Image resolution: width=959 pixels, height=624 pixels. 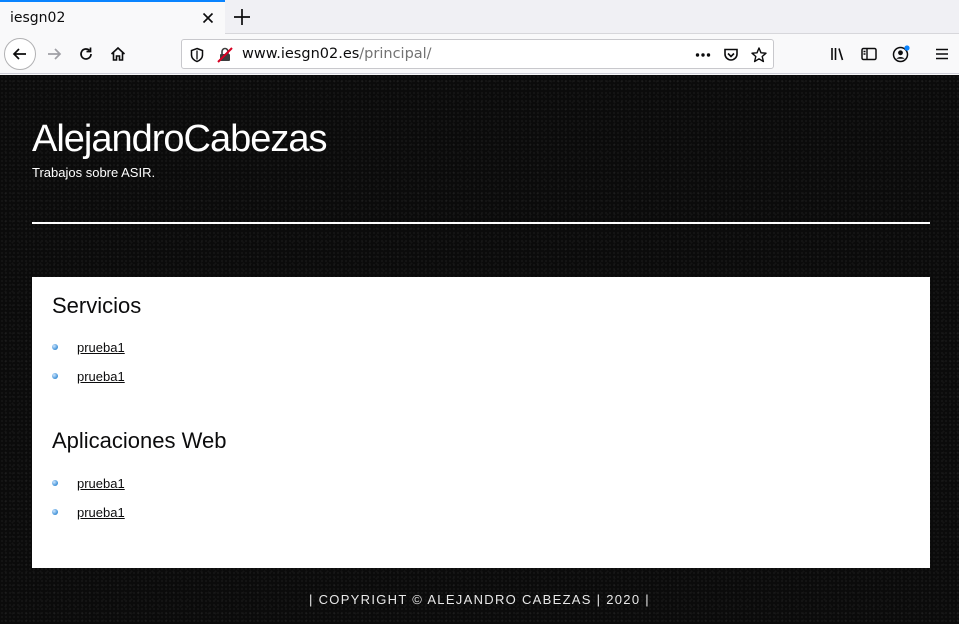 I want to click on back-button, so click(x=20, y=54).